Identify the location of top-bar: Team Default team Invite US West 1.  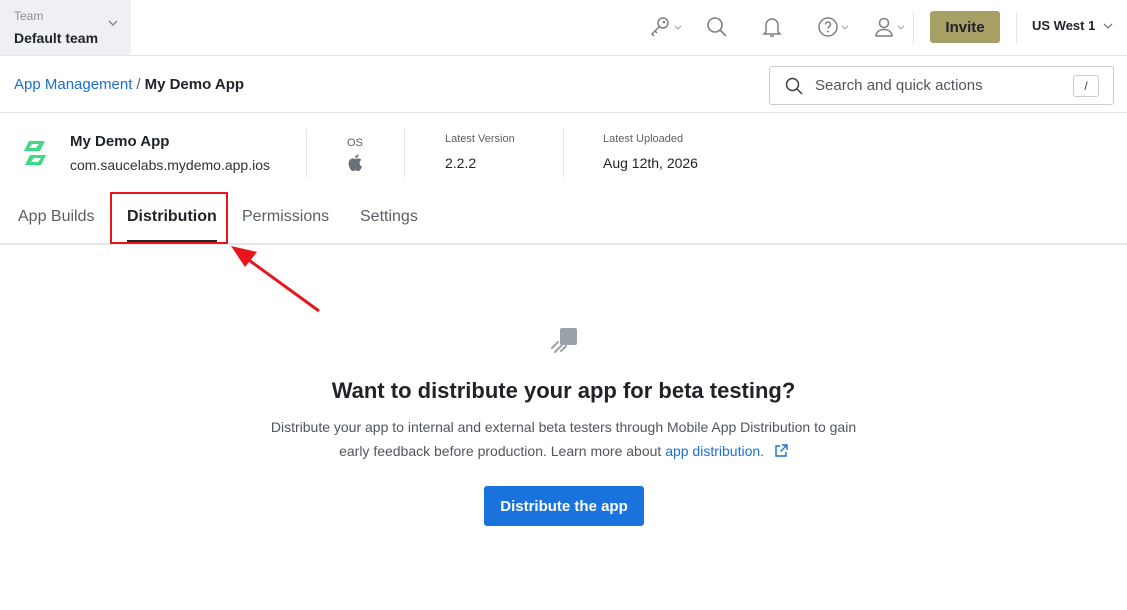
(563, 28).